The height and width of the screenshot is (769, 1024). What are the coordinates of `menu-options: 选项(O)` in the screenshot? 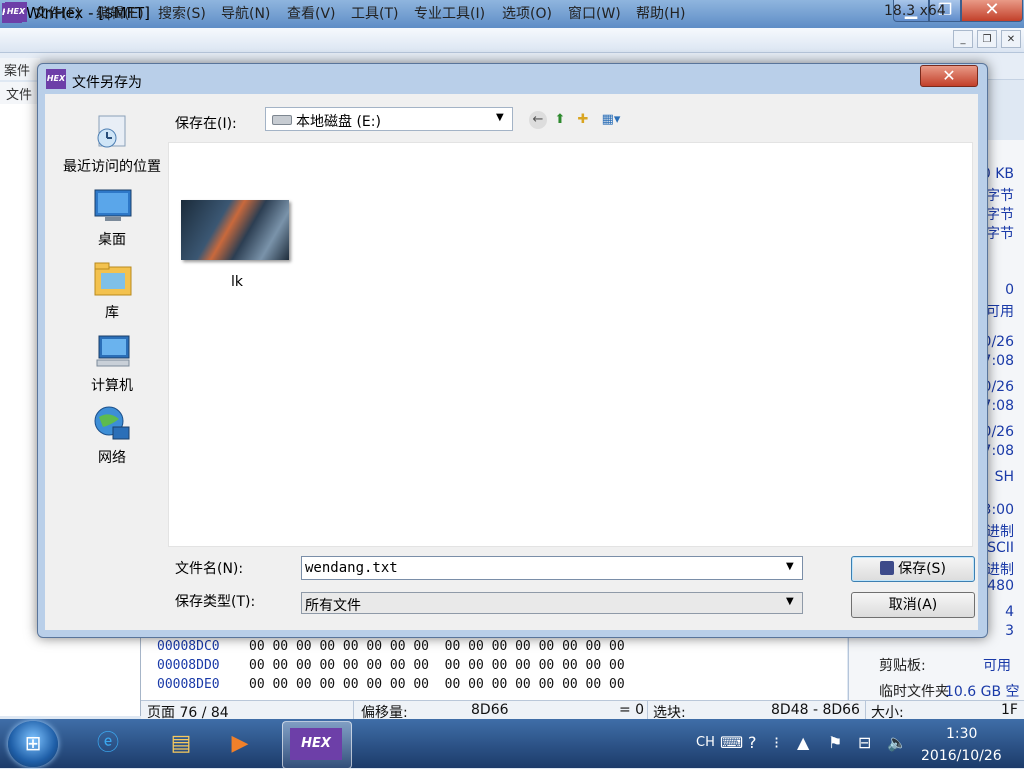 It's located at (527, 13).